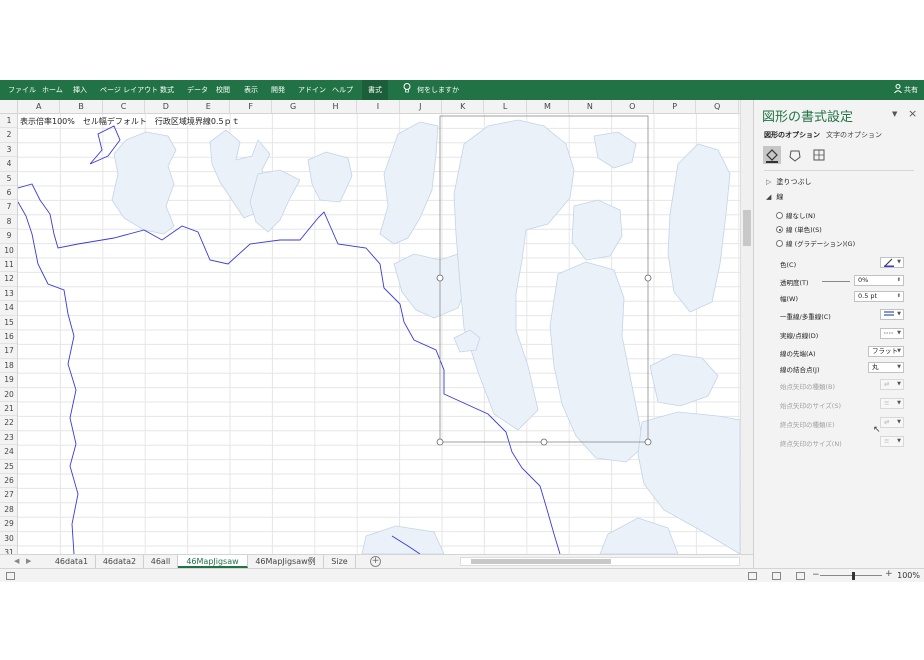  What do you see at coordinates (52, 90) in the screenshot?
I see `tab-home: ホーム` at bounding box center [52, 90].